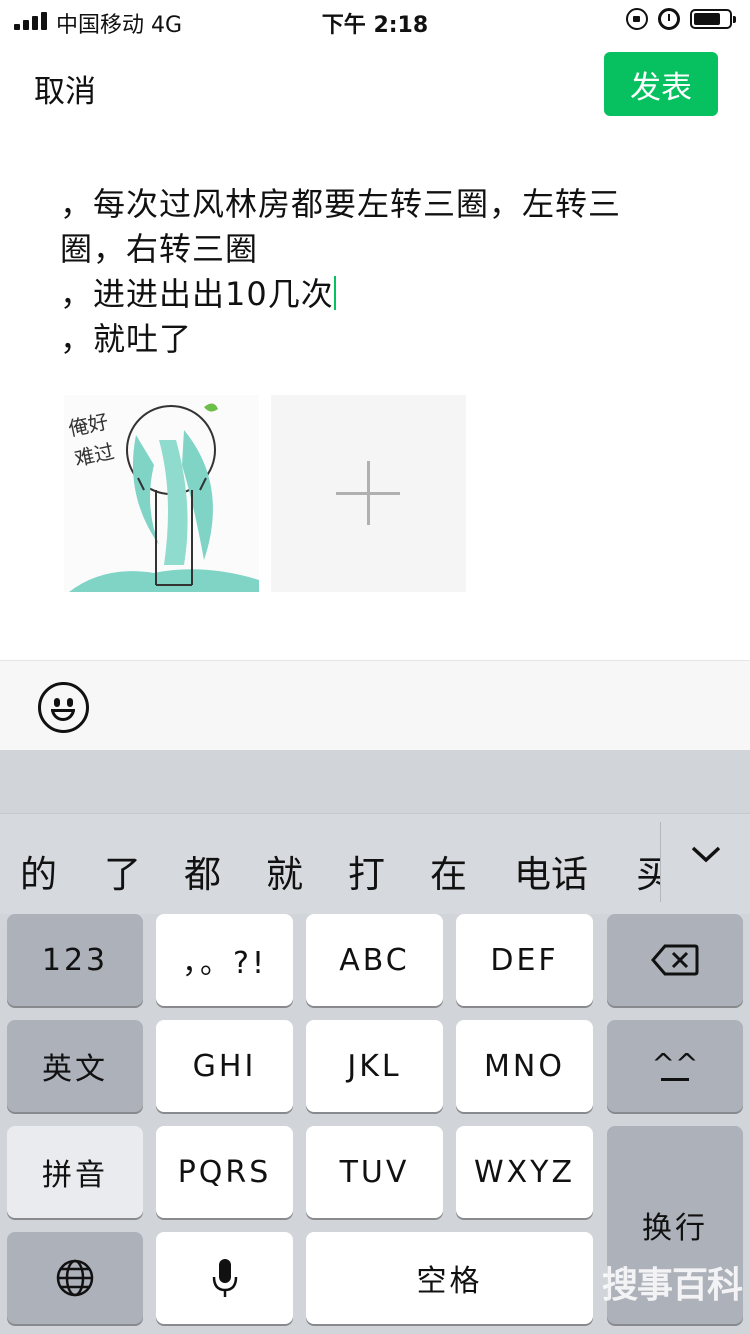 The height and width of the screenshot is (1334, 750). I want to click on backspace-button, so click(675, 960).